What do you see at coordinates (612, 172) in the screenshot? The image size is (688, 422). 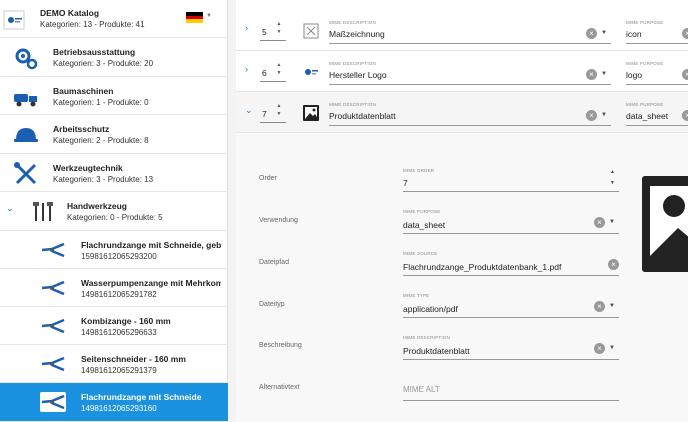 I see `stepper-up-icon: ▲` at bounding box center [612, 172].